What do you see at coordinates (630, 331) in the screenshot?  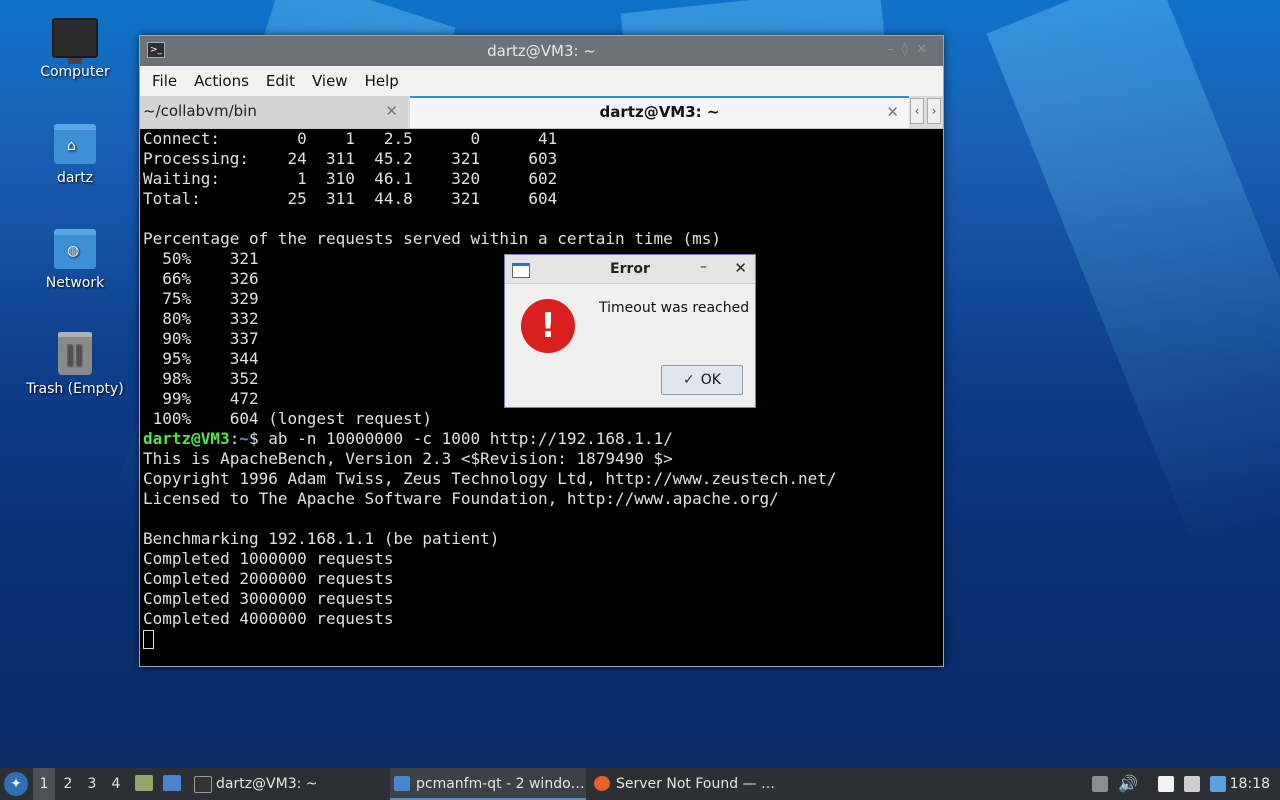 I see `error-dialog: Error – ✕ ! Timeout was reached ✓ OK` at bounding box center [630, 331].